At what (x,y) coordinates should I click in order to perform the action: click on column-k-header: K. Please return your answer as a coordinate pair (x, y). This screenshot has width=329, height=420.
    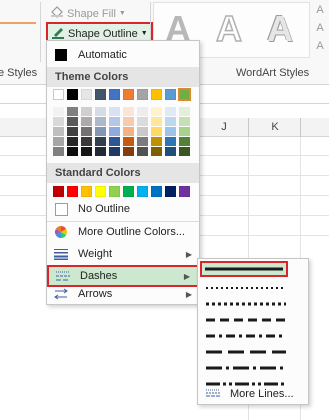
    Looking at the image, I should click on (275, 127).